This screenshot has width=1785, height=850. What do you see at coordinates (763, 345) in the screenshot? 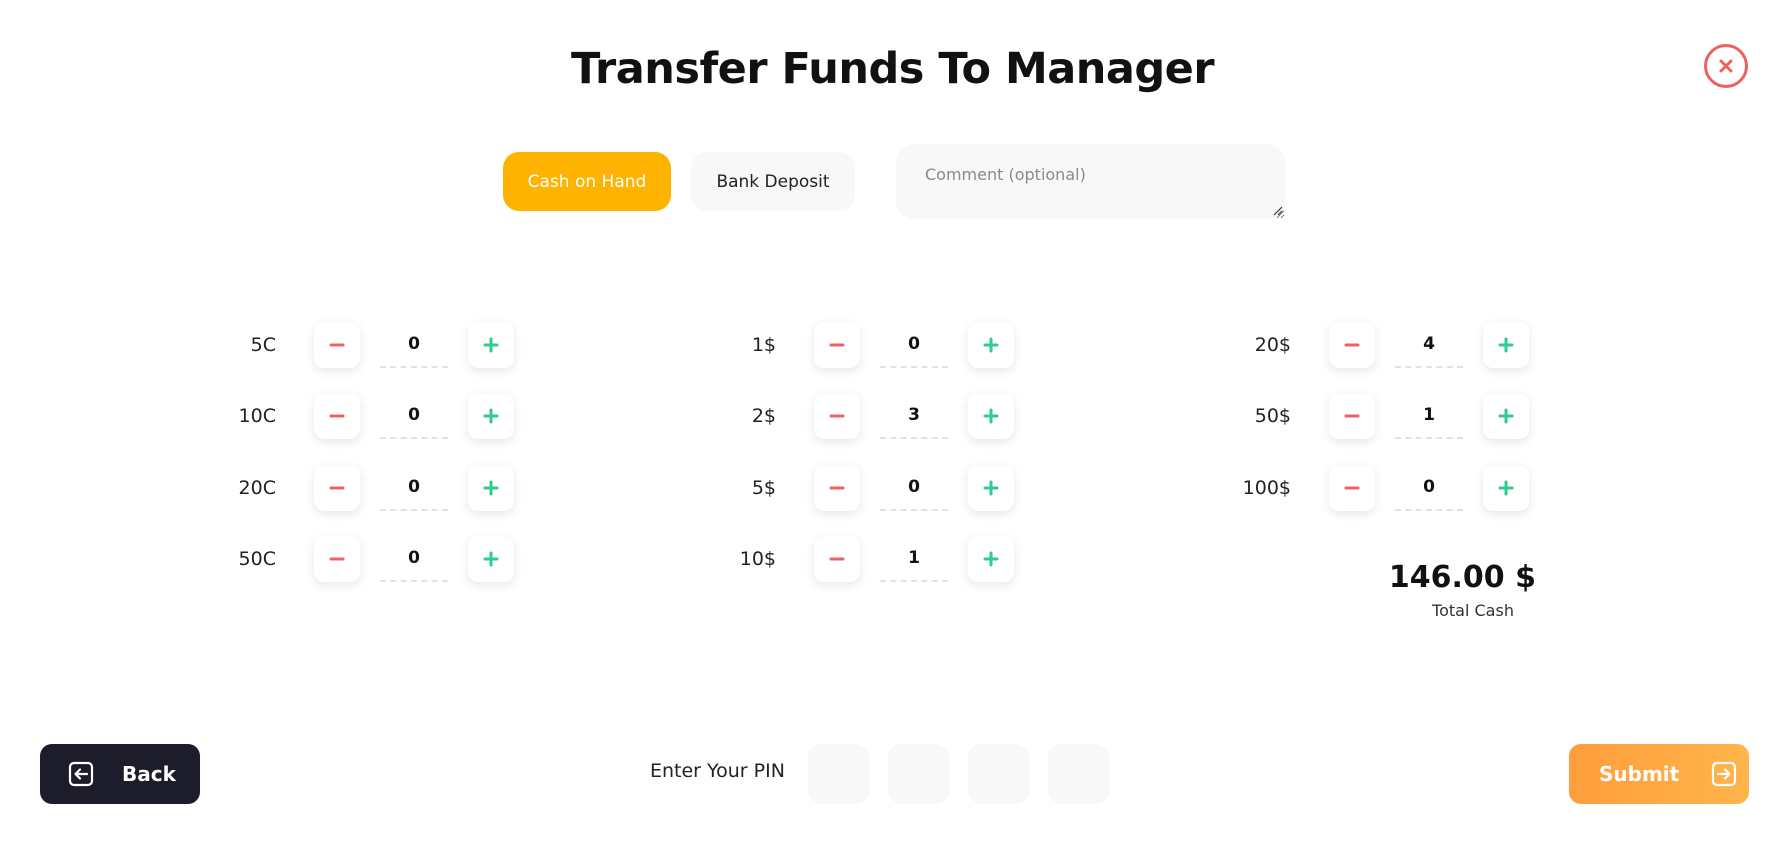
I see `denomination-label: 1$` at bounding box center [763, 345].